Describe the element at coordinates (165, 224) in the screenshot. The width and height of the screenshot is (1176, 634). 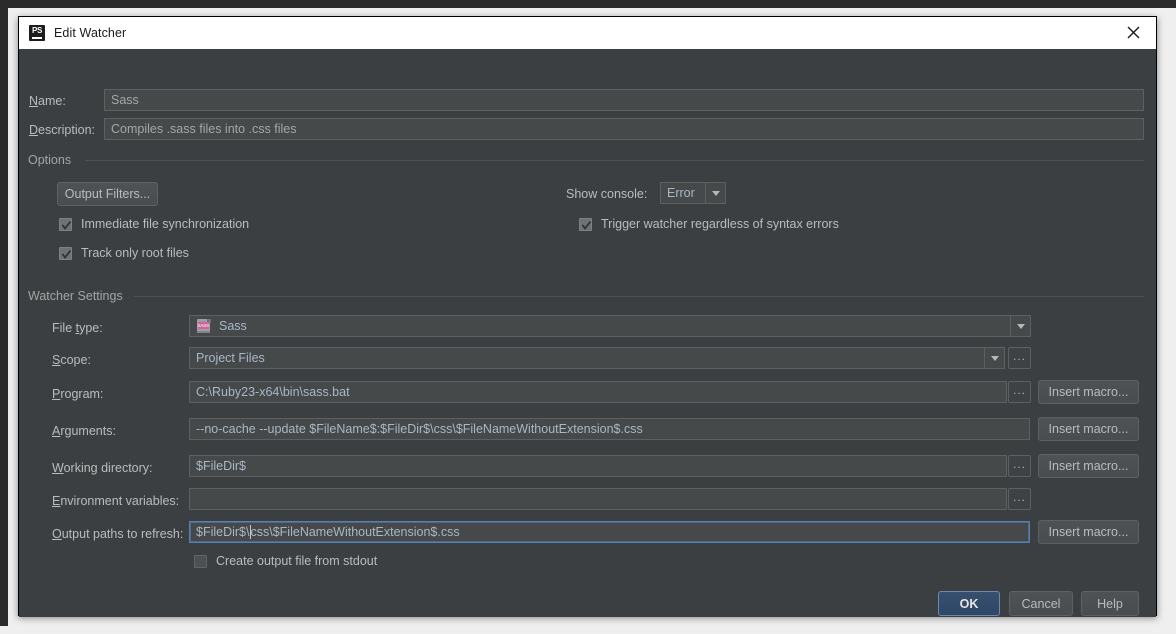
I see `immediate-file-sync-label: Immediate file synchronization` at that location.